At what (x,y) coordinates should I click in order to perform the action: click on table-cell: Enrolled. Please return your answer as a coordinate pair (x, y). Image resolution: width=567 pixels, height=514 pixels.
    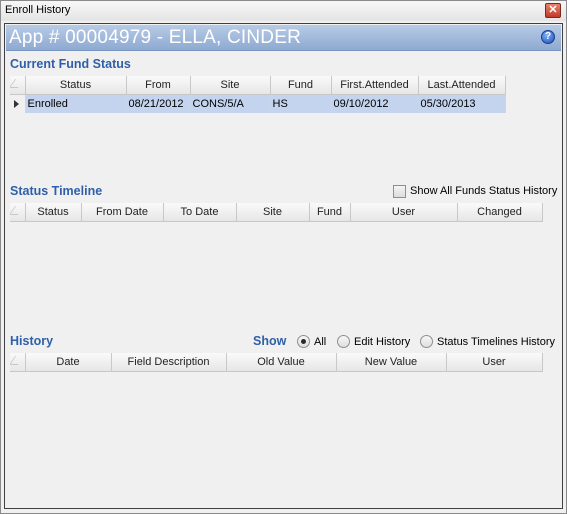
    Looking at the image, I should click on (76, 103).